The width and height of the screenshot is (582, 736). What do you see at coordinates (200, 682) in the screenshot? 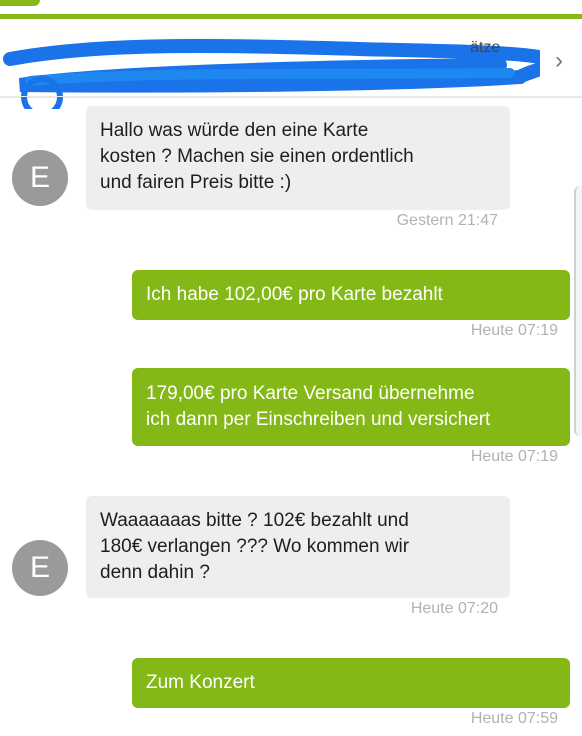
I see `message-line: Zum Konzert` at bounding box center [200, 682].